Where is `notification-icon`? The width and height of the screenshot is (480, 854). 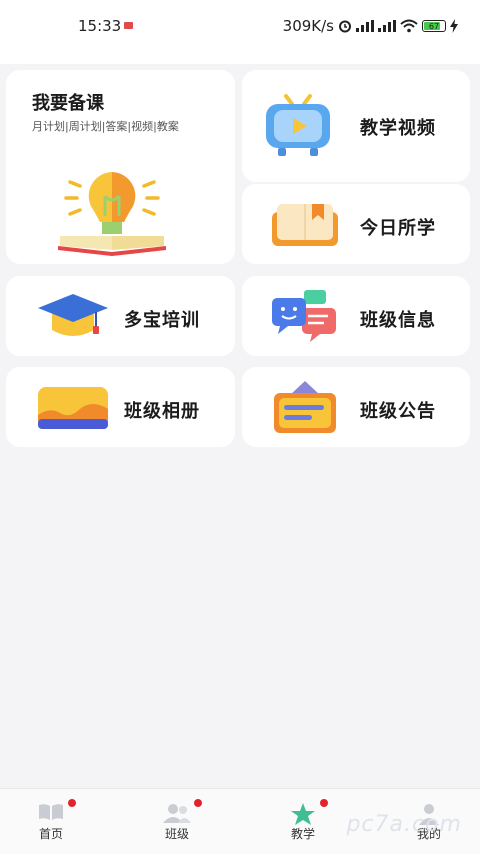 notification-icon is located at coordinates (128, 25).